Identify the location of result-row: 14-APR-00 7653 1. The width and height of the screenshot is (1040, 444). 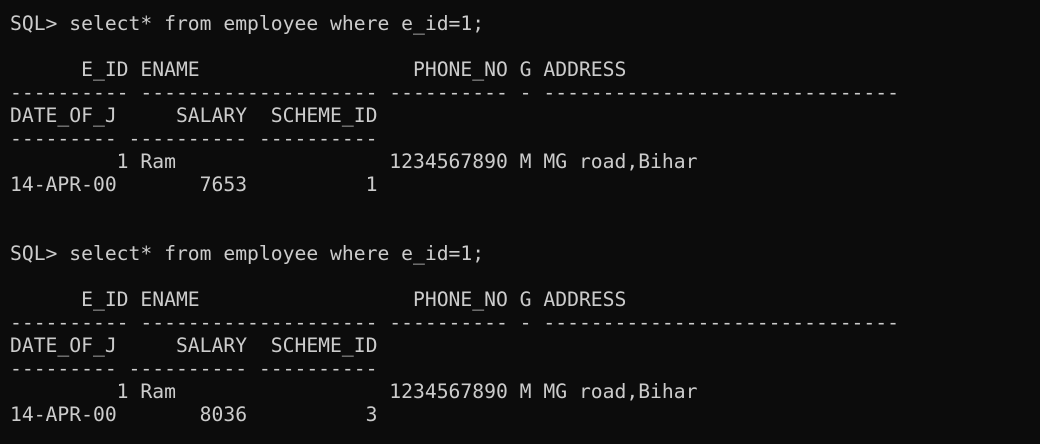
(194, 184).